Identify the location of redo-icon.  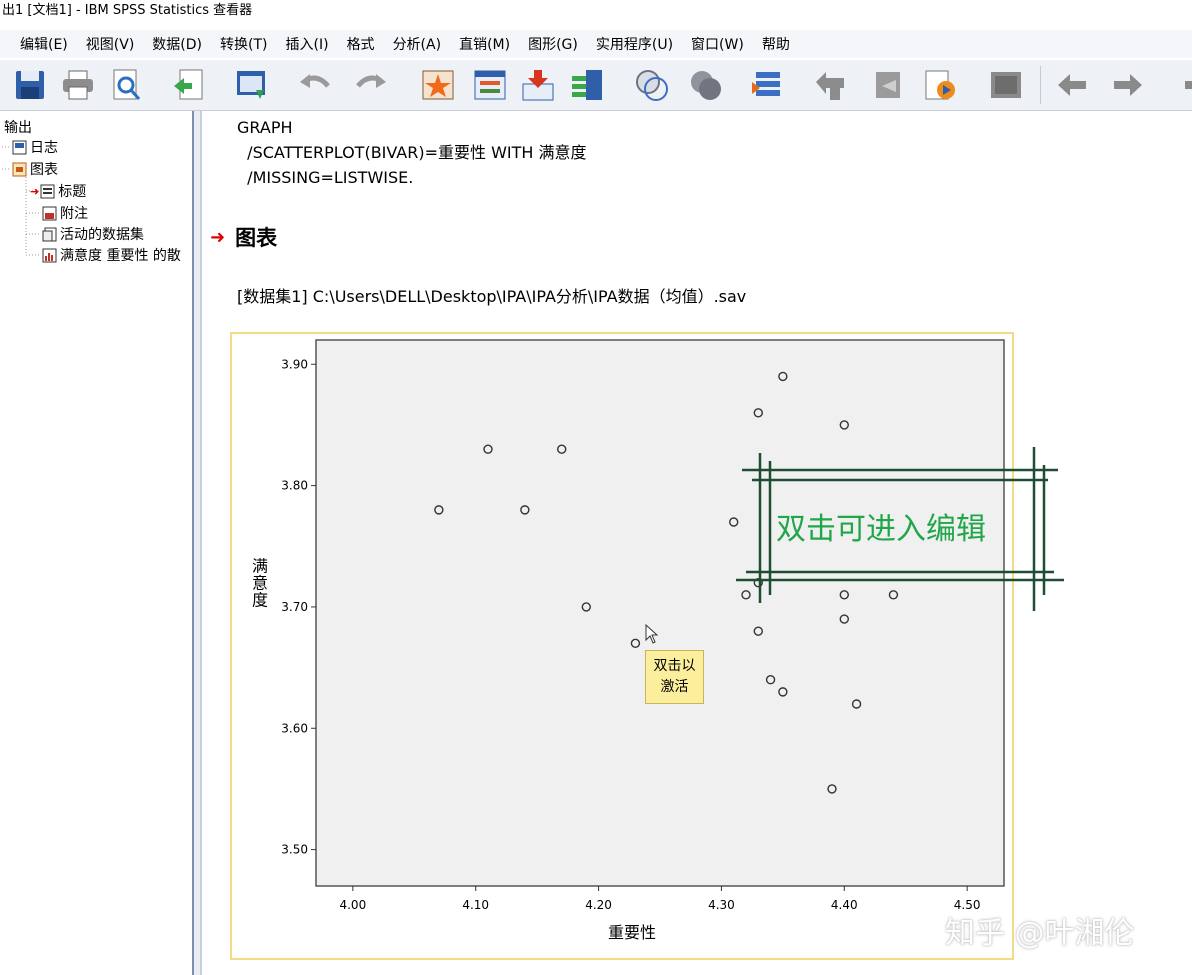
(372, 85).